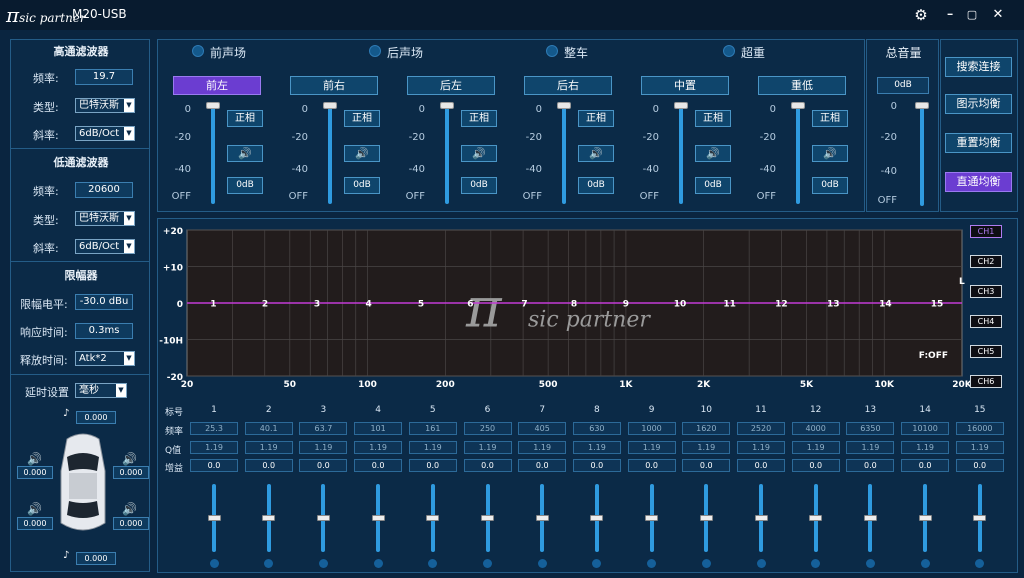 The image size is (1024, 578). Describe the element at coordinates (761, 428) in the screenshot. I see `band-freq-field: 2520` at that location.